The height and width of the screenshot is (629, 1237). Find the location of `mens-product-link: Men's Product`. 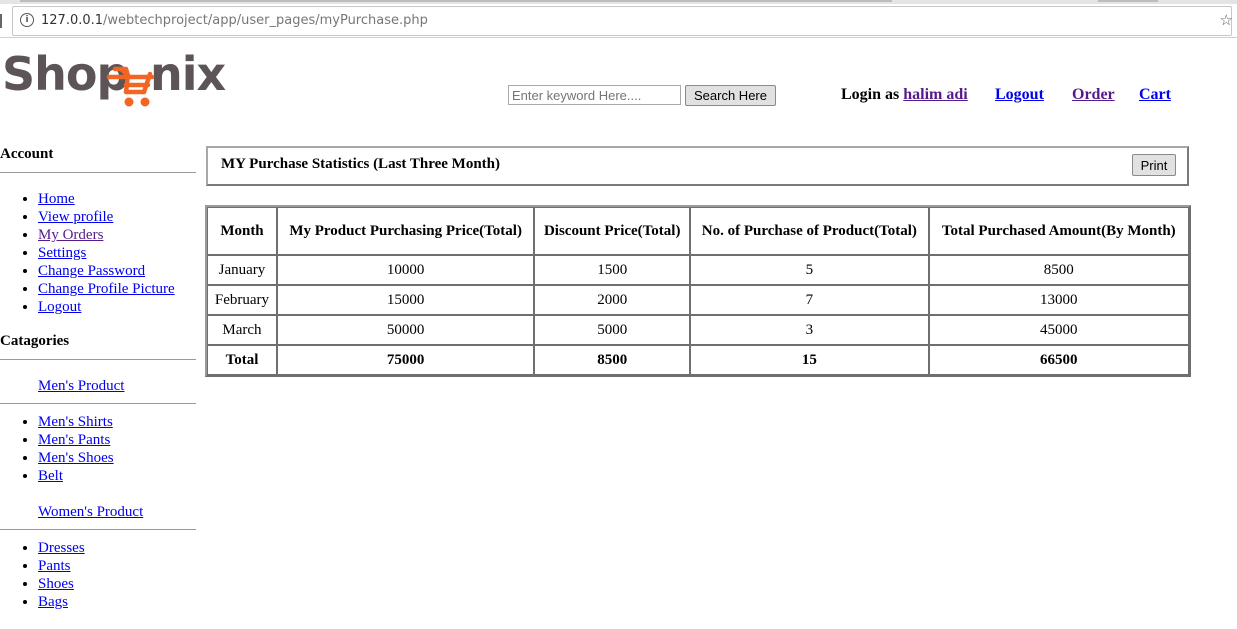

mens-product-link: Men's Product is located at coordinates (100, 386).